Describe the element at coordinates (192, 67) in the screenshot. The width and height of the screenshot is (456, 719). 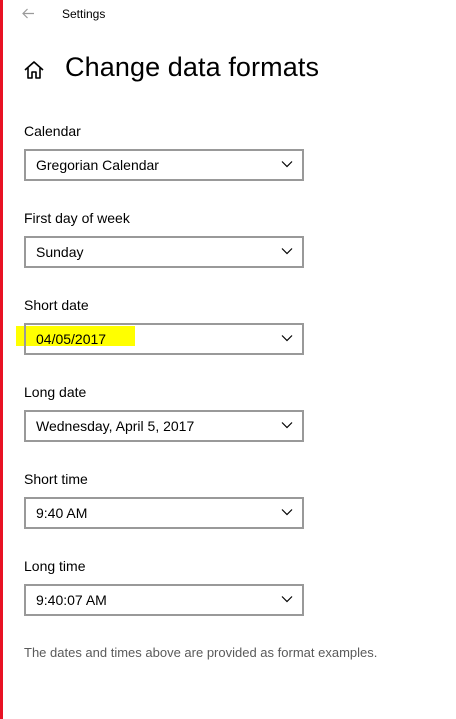
I see `page-title: Change data formats` at that location.